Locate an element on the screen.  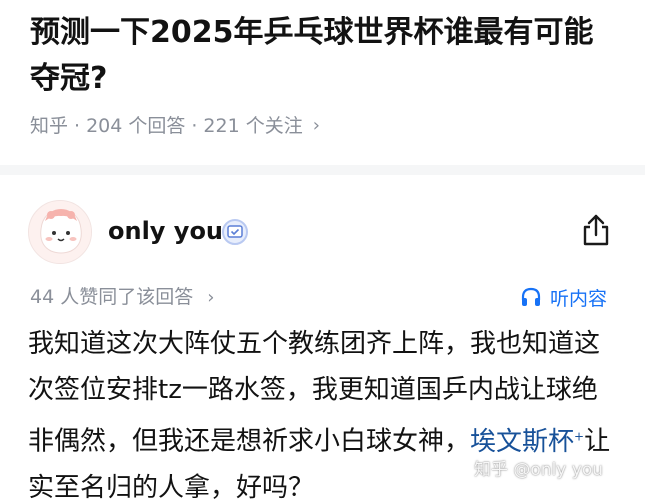
vote-count: 44 人赞同了该回答 is located at coordinates (112, 297).